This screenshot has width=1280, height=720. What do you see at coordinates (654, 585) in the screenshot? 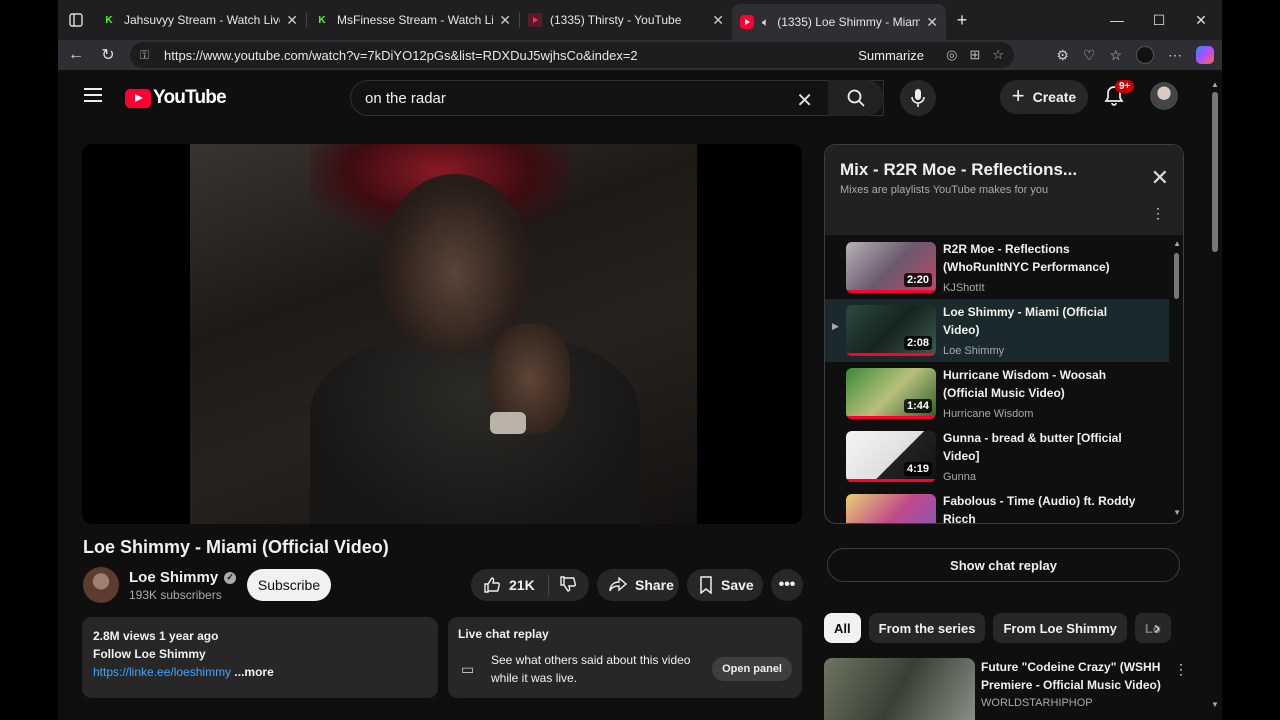
I see `share-label: Share` at bounding box center [654, 585].